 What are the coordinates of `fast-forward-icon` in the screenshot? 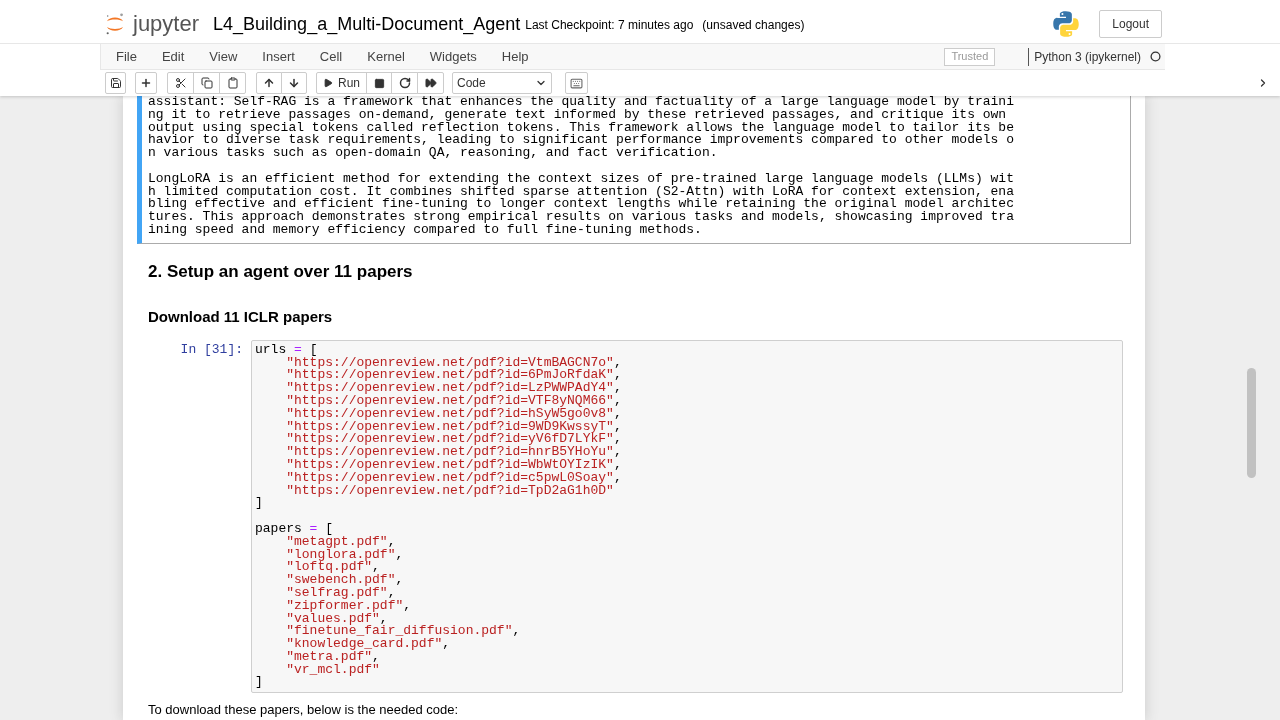 It's located at (430, 83).